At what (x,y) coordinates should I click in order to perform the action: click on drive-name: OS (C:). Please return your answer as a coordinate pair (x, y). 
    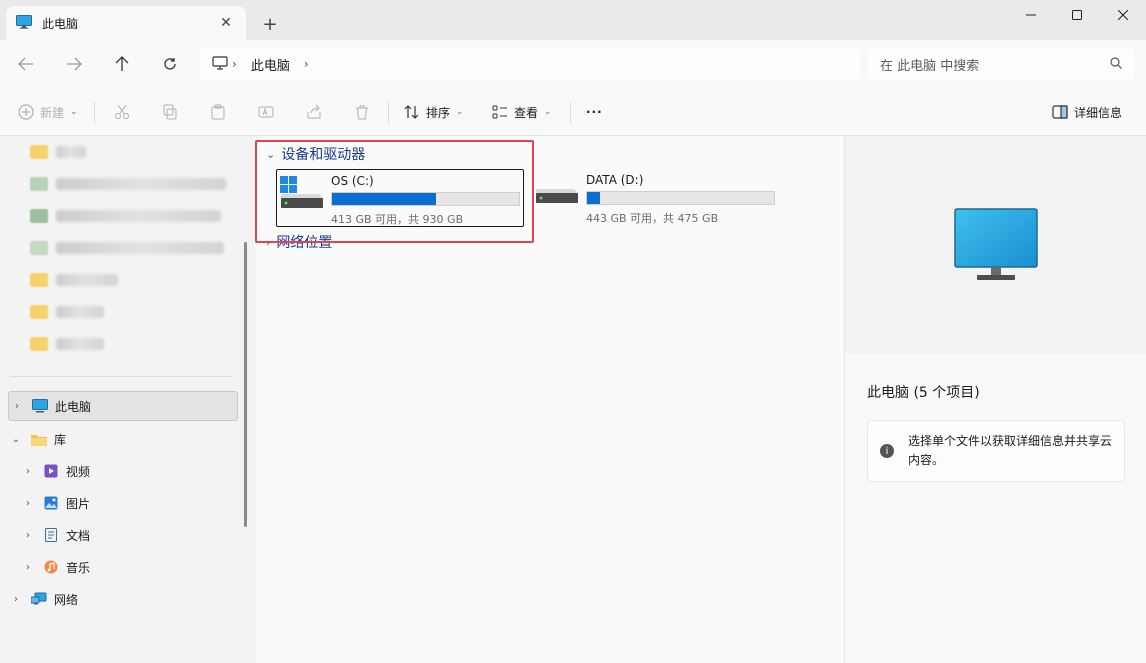
    Looking at the image, I should click on (352, 181).